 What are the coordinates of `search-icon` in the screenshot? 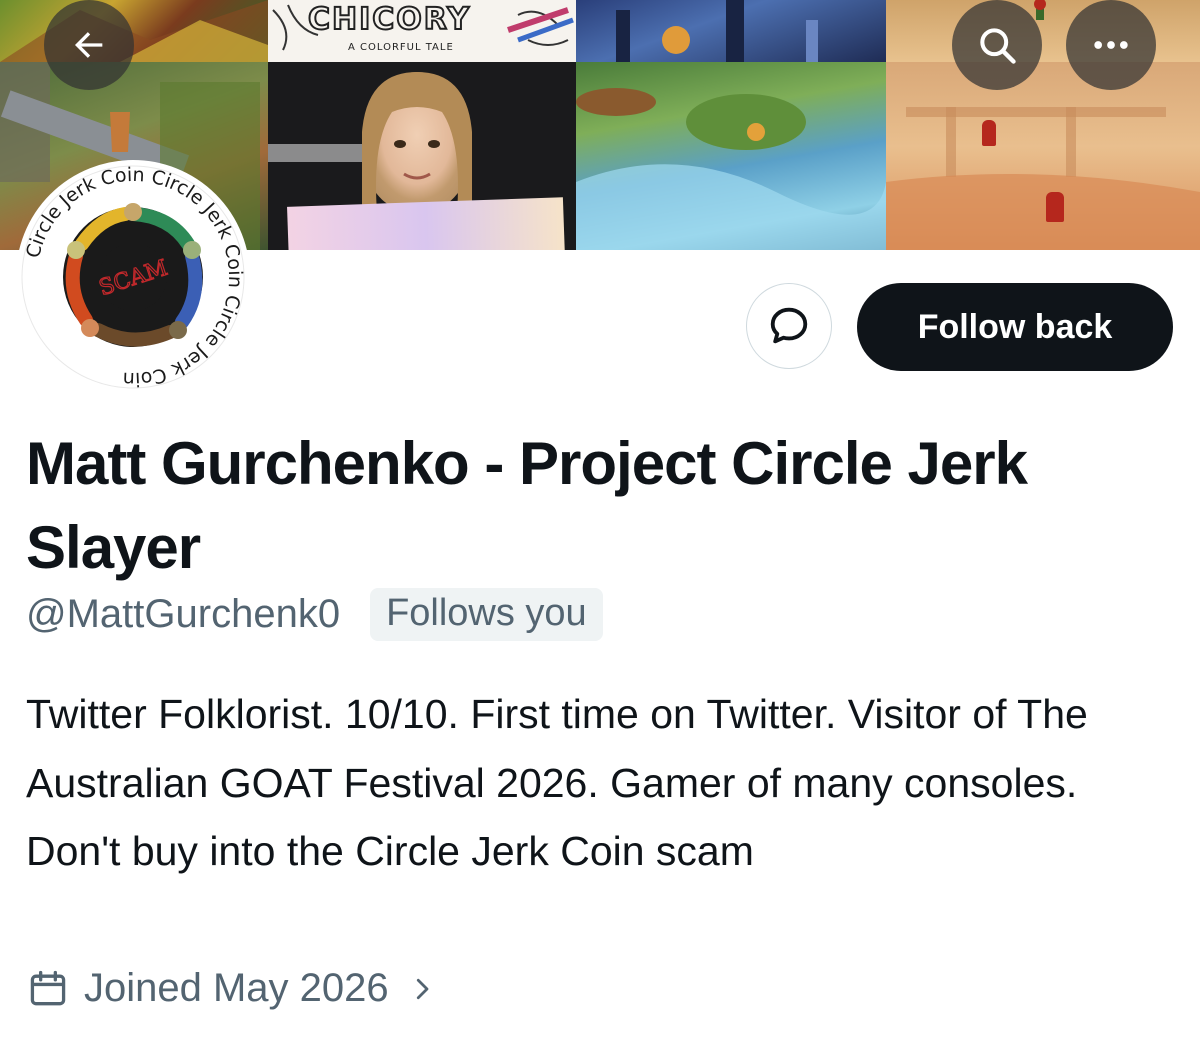 It's located at (998, 46).